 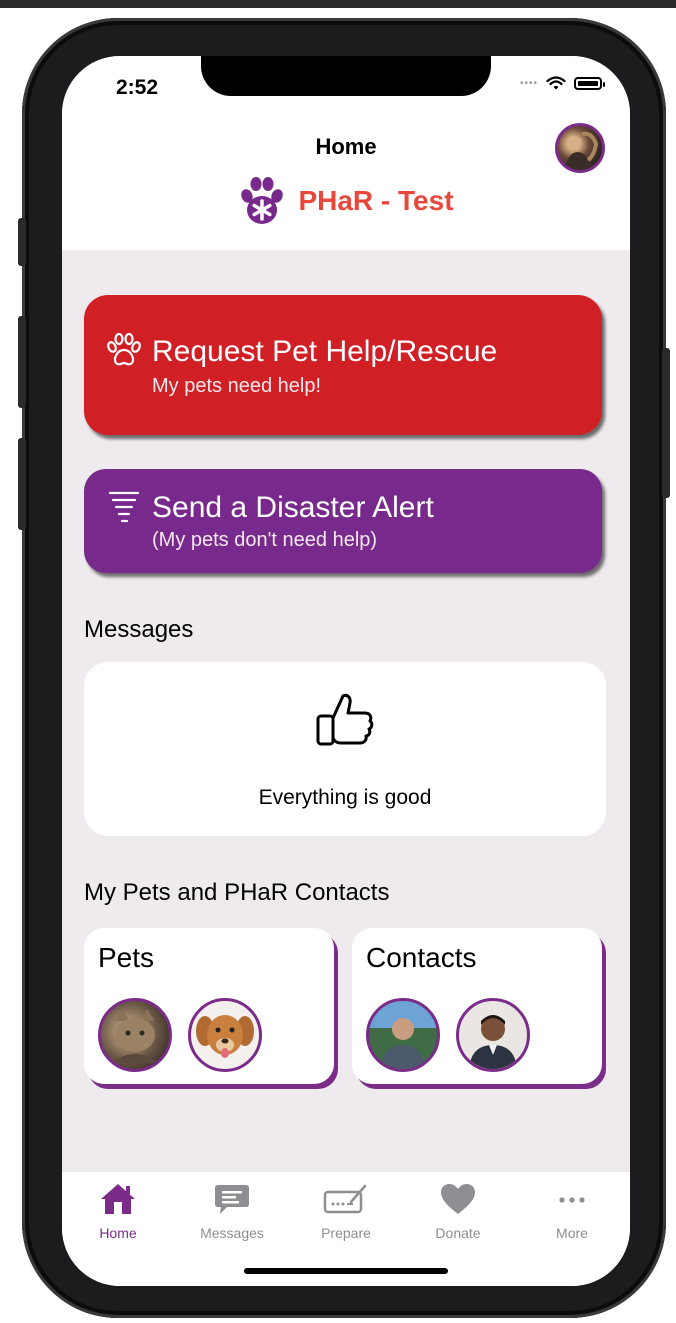 I want to click on battery-icon, so click(x=589, y=83).